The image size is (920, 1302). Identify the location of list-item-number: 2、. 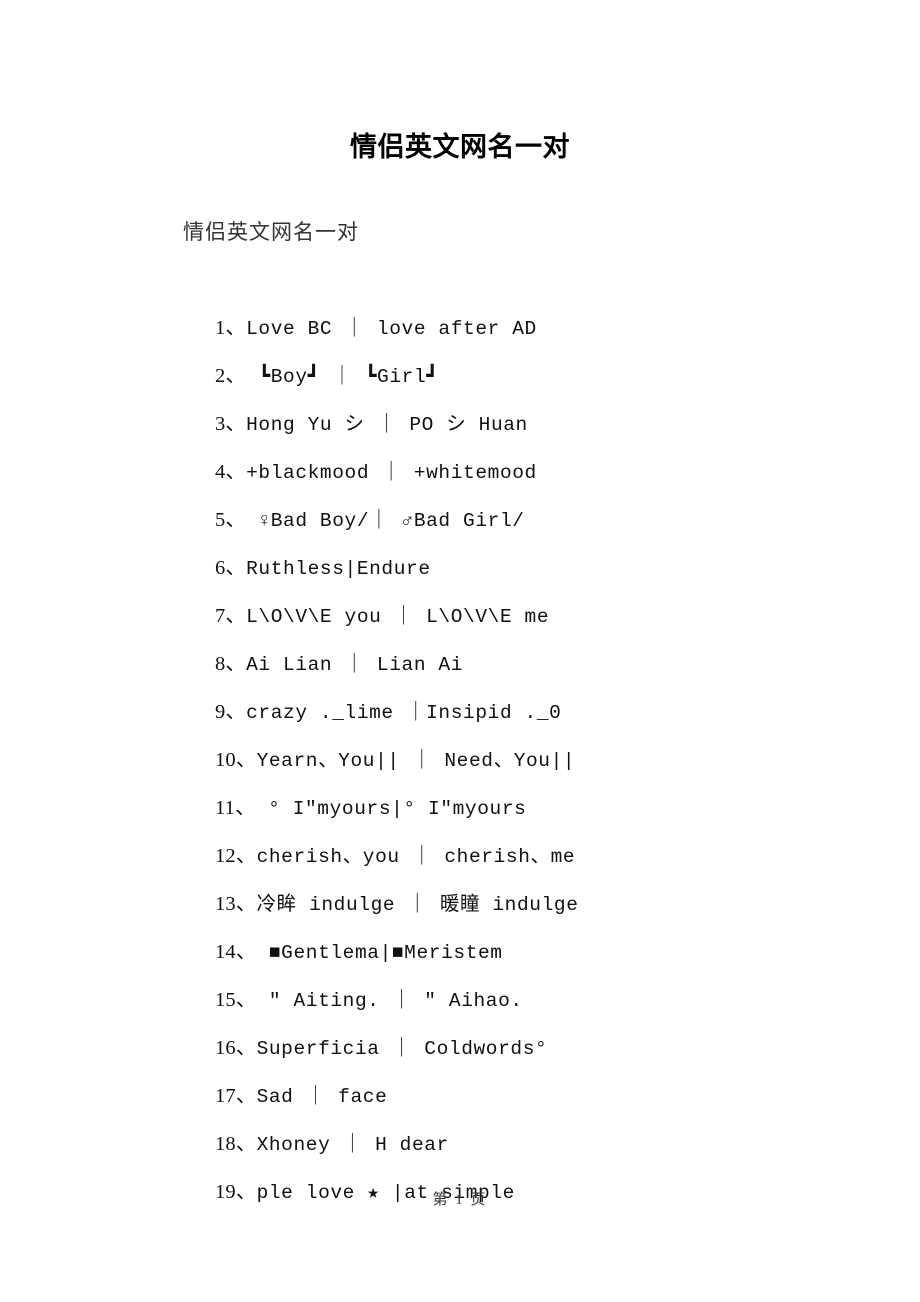
(230, 376).